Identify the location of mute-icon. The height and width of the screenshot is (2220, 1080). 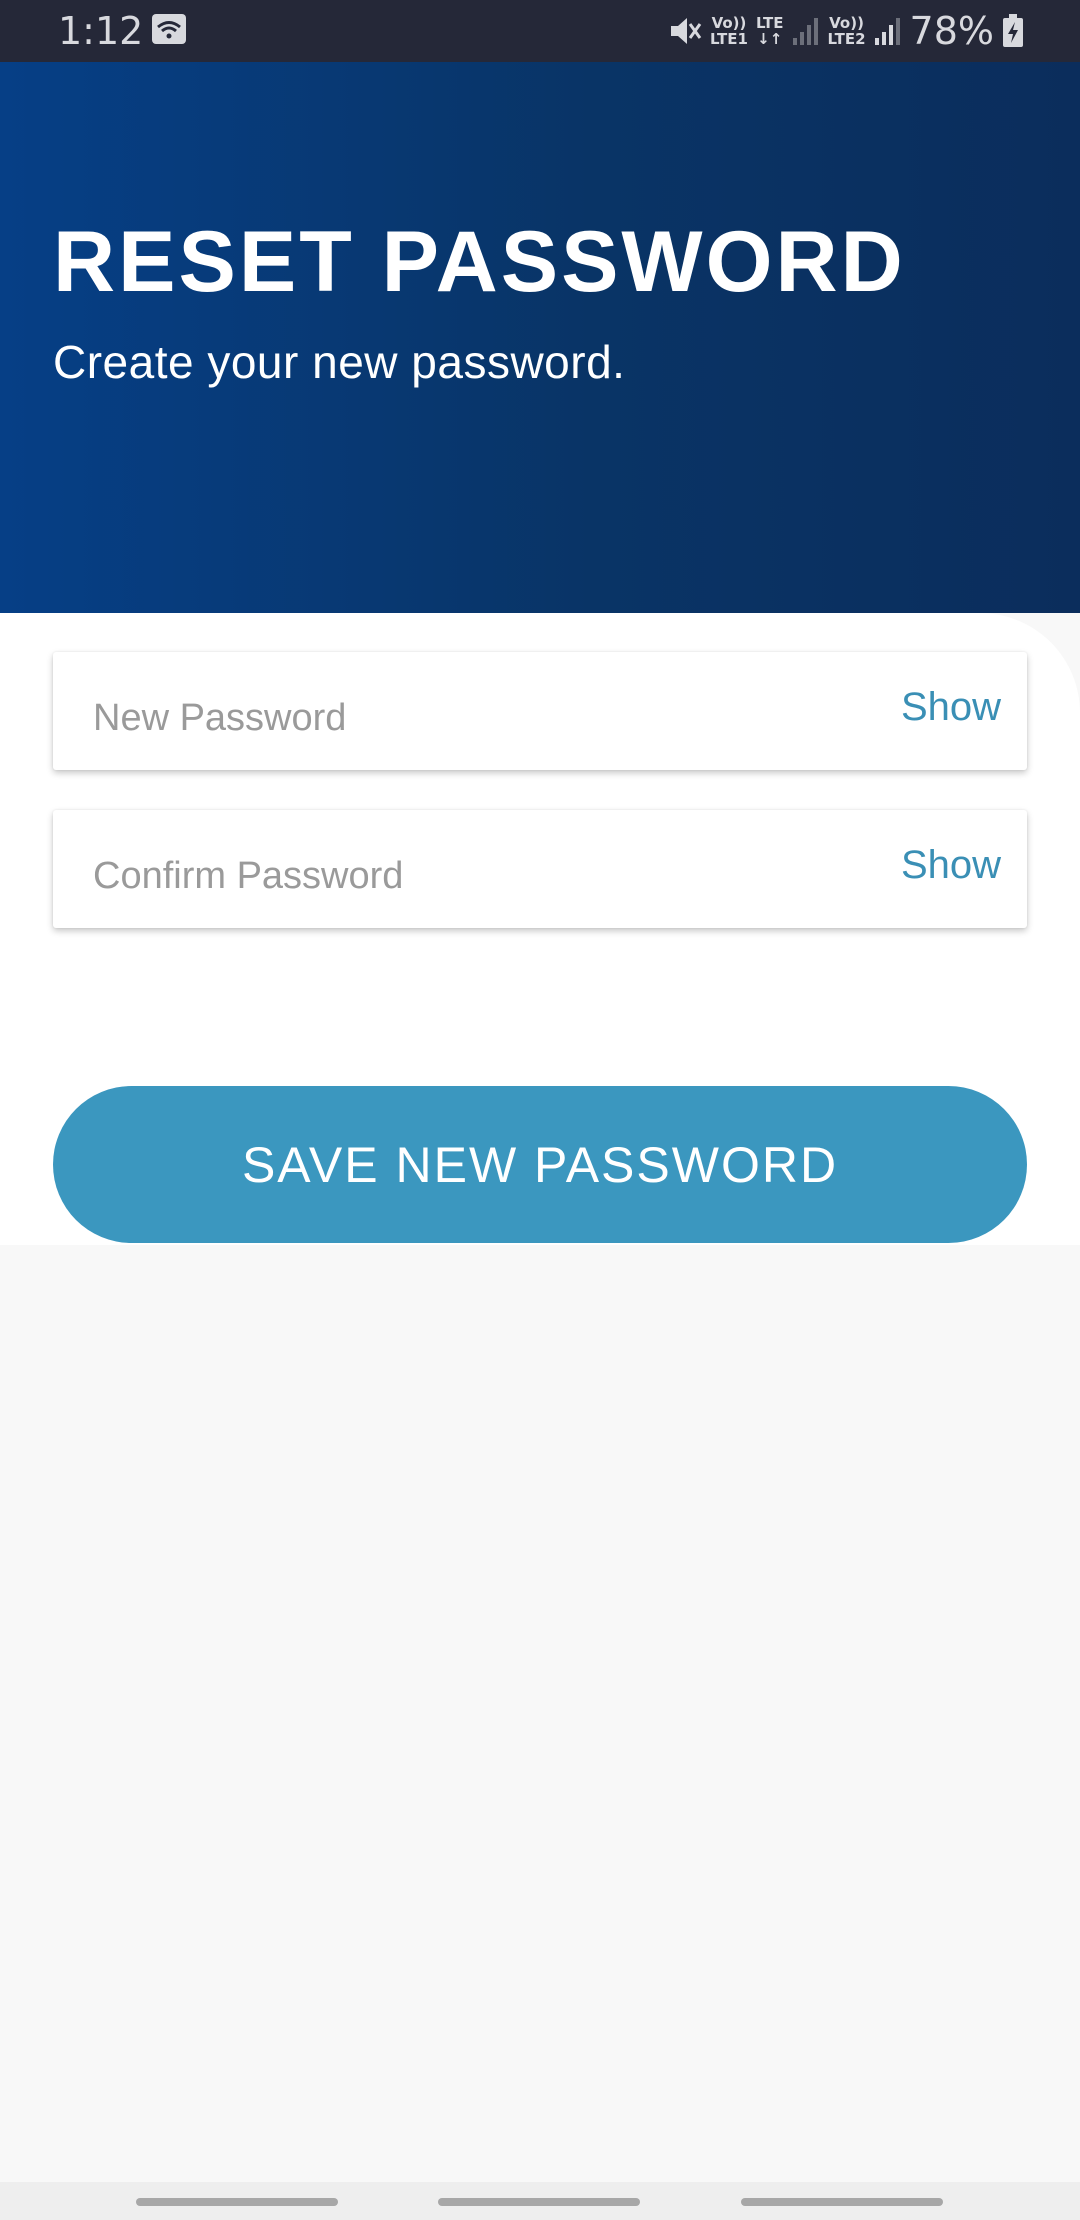
(686, 31).